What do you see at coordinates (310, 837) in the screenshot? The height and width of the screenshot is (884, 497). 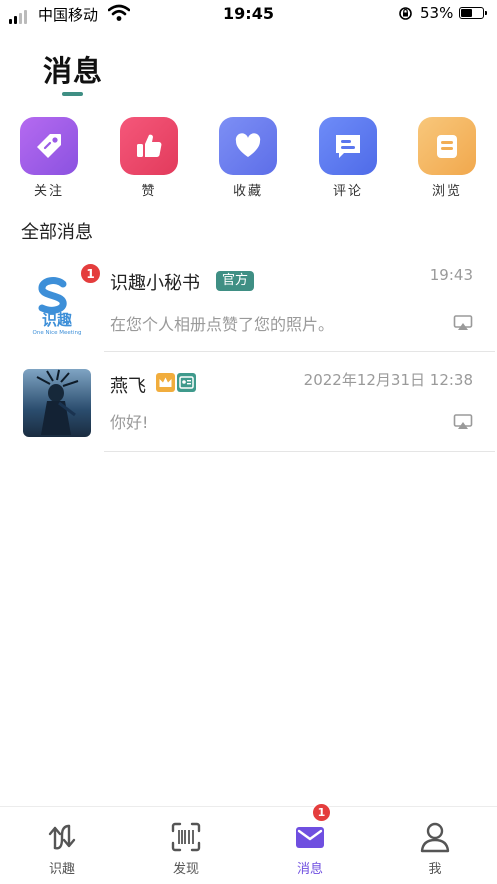 I see `mail-icon` at bounding box center [310, 837].